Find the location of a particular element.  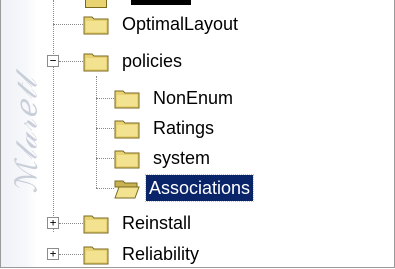

expand-toggle-reliability: + is located at coordinates (53, 254).